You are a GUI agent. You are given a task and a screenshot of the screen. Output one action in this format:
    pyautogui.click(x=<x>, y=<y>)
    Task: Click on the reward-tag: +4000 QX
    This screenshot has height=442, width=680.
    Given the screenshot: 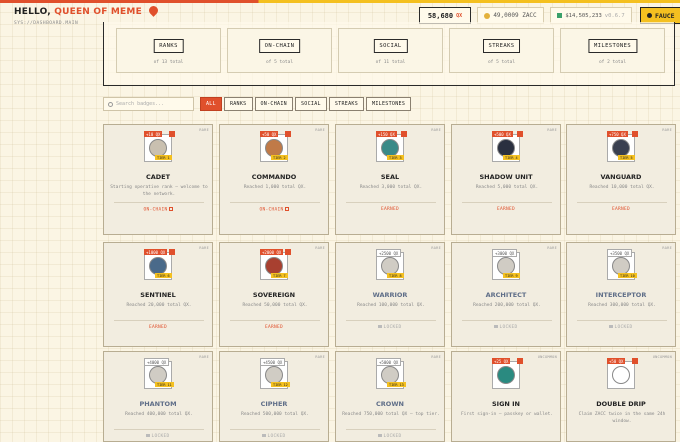 What is the action you would take?
    pyautogui.click(x=157, y=362)
    